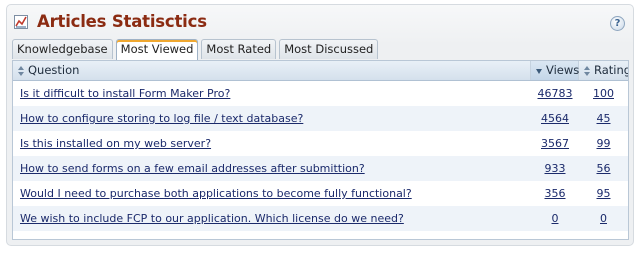  Describe the element at coordinates (21, 22) in the screenshot. I see `chart-icon` at that location.